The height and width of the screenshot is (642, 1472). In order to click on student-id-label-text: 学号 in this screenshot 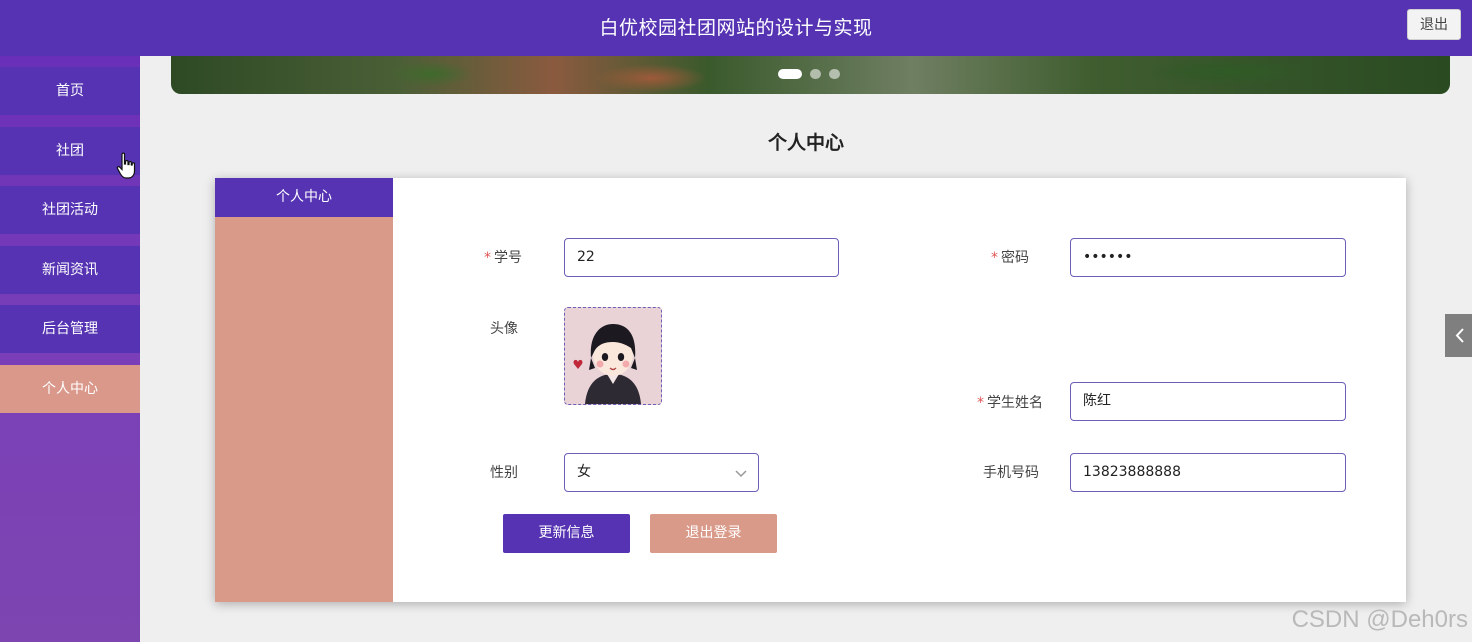, I will do `click(508, 258)`.